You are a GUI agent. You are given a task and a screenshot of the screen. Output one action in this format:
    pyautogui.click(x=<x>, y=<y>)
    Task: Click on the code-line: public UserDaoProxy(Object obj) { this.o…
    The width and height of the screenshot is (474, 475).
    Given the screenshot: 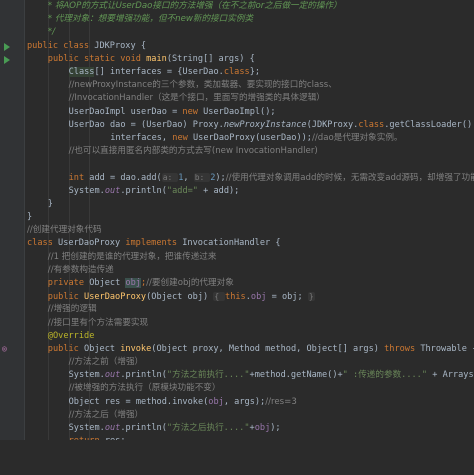 What is the action you would take?
    pyautogui.click(x=249, y=296)
    